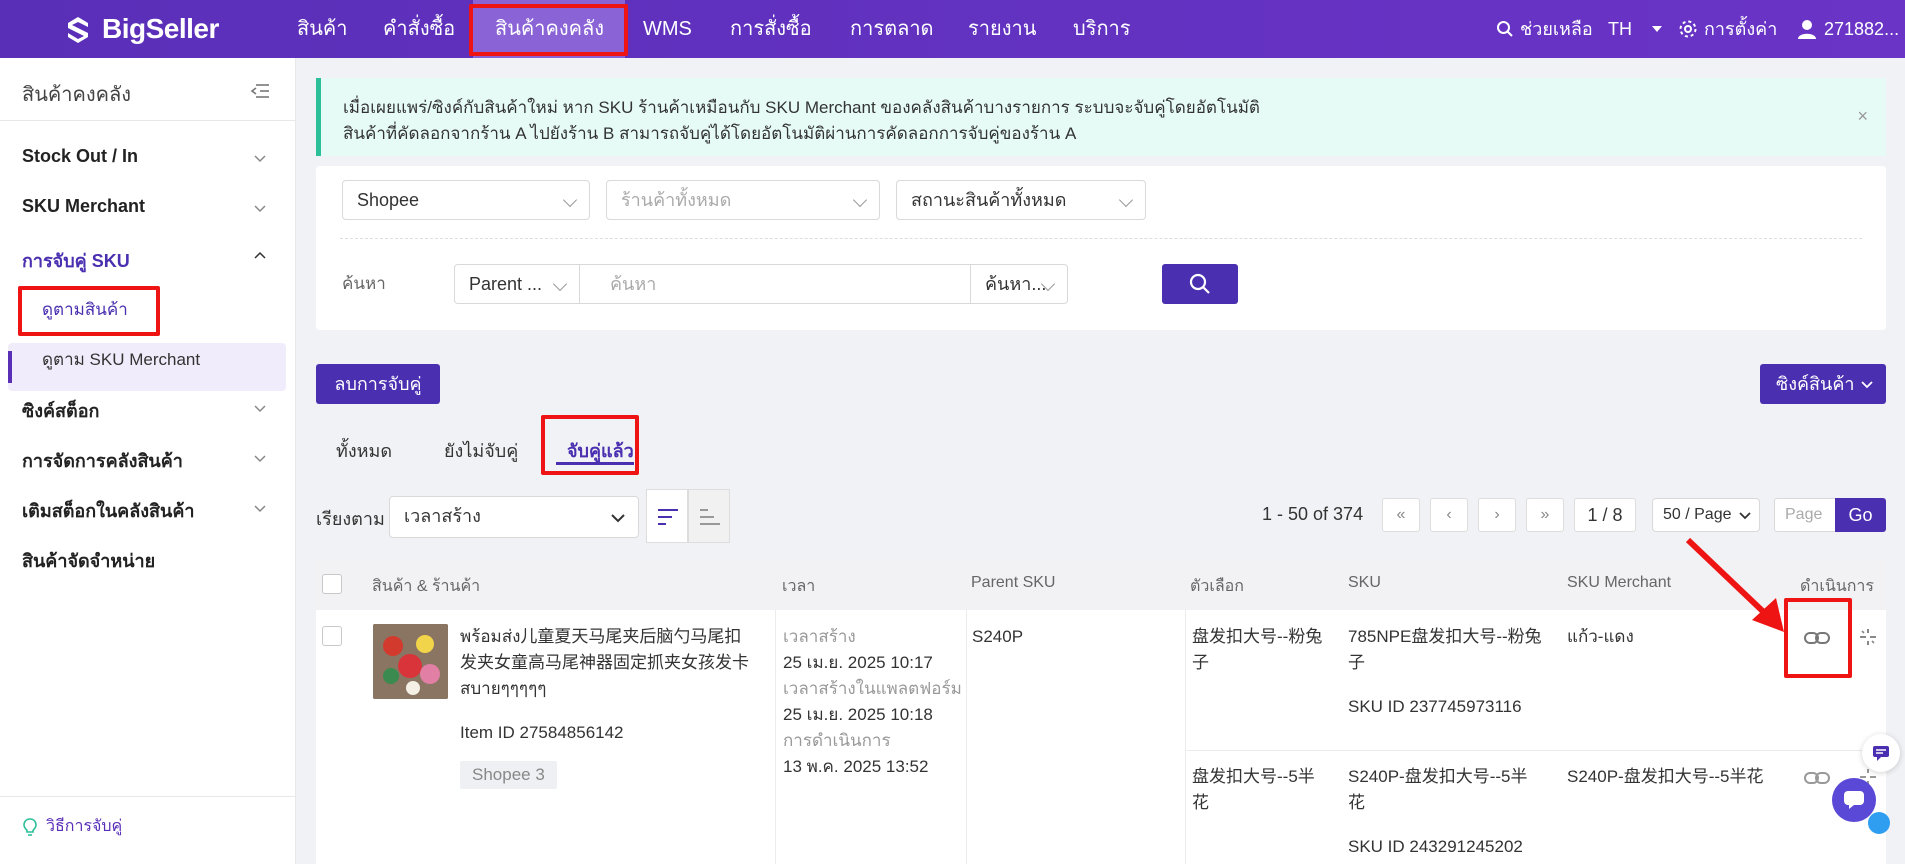 The width and height of the screenshot is (1905, 864). I want to click on parent-sku: S240P, so click(998, 636).